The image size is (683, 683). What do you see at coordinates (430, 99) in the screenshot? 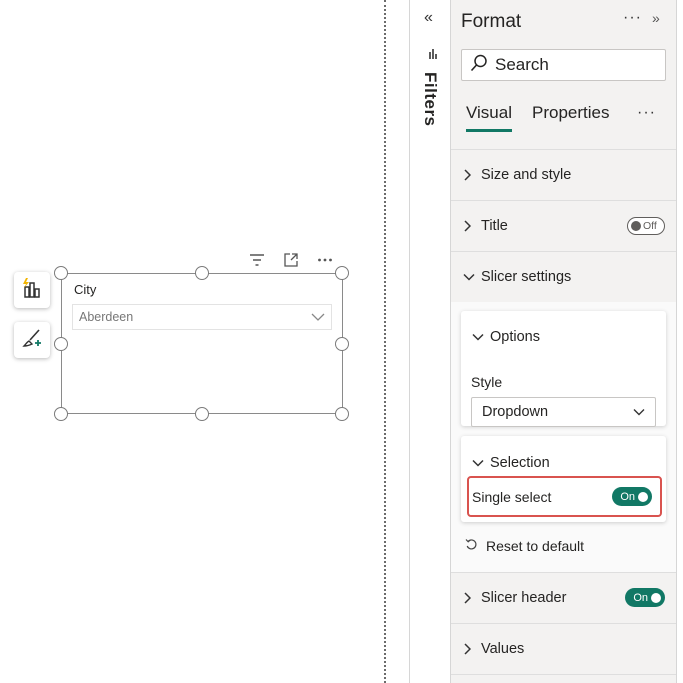
I see `filters-label: Filters` at bounding box center [430, 99].